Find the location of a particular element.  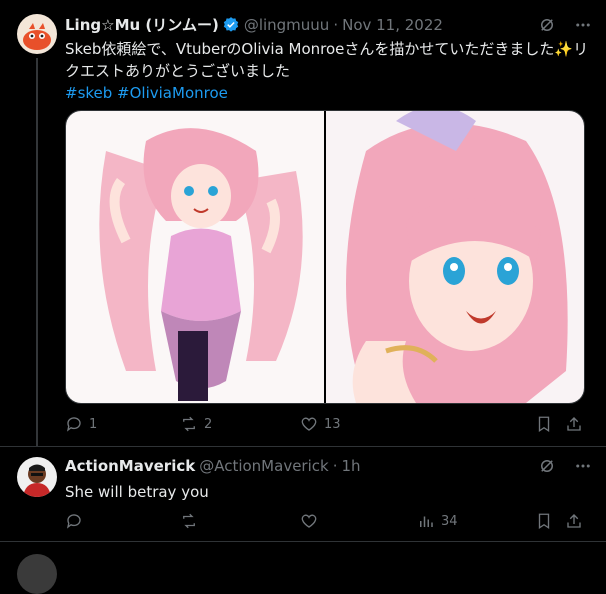

next-tweet-partial is located at coordinates (303, 568).